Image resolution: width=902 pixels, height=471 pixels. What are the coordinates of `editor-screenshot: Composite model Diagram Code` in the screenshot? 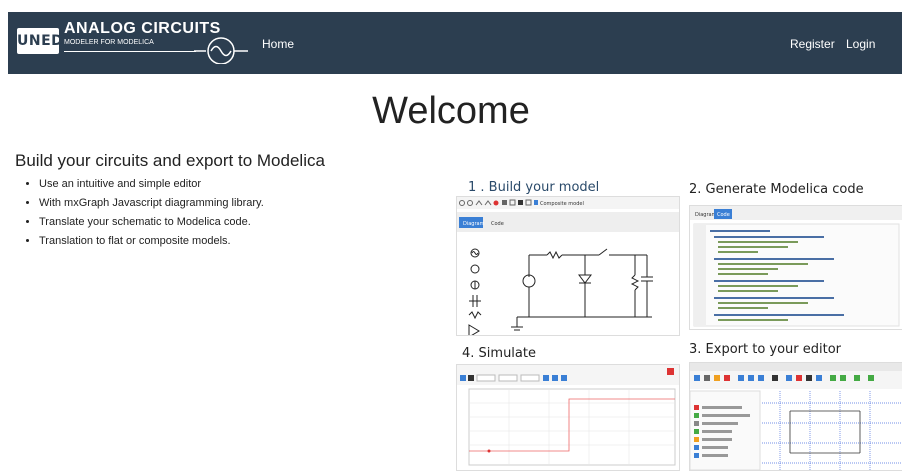 It's located at (568, 266).